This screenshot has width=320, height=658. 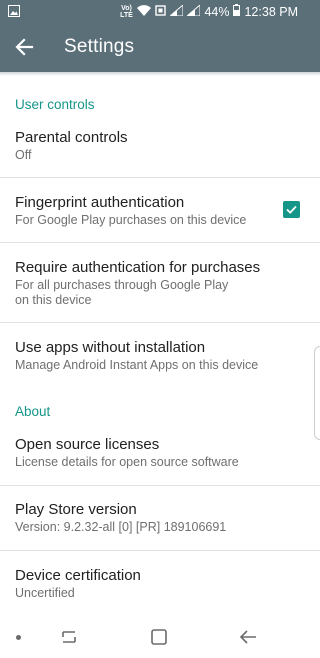 What do you see at coordinates (127, 462) in the screenshot?
I see `setting-subtitle: License details for open source software` at bounding box center [127, 462].